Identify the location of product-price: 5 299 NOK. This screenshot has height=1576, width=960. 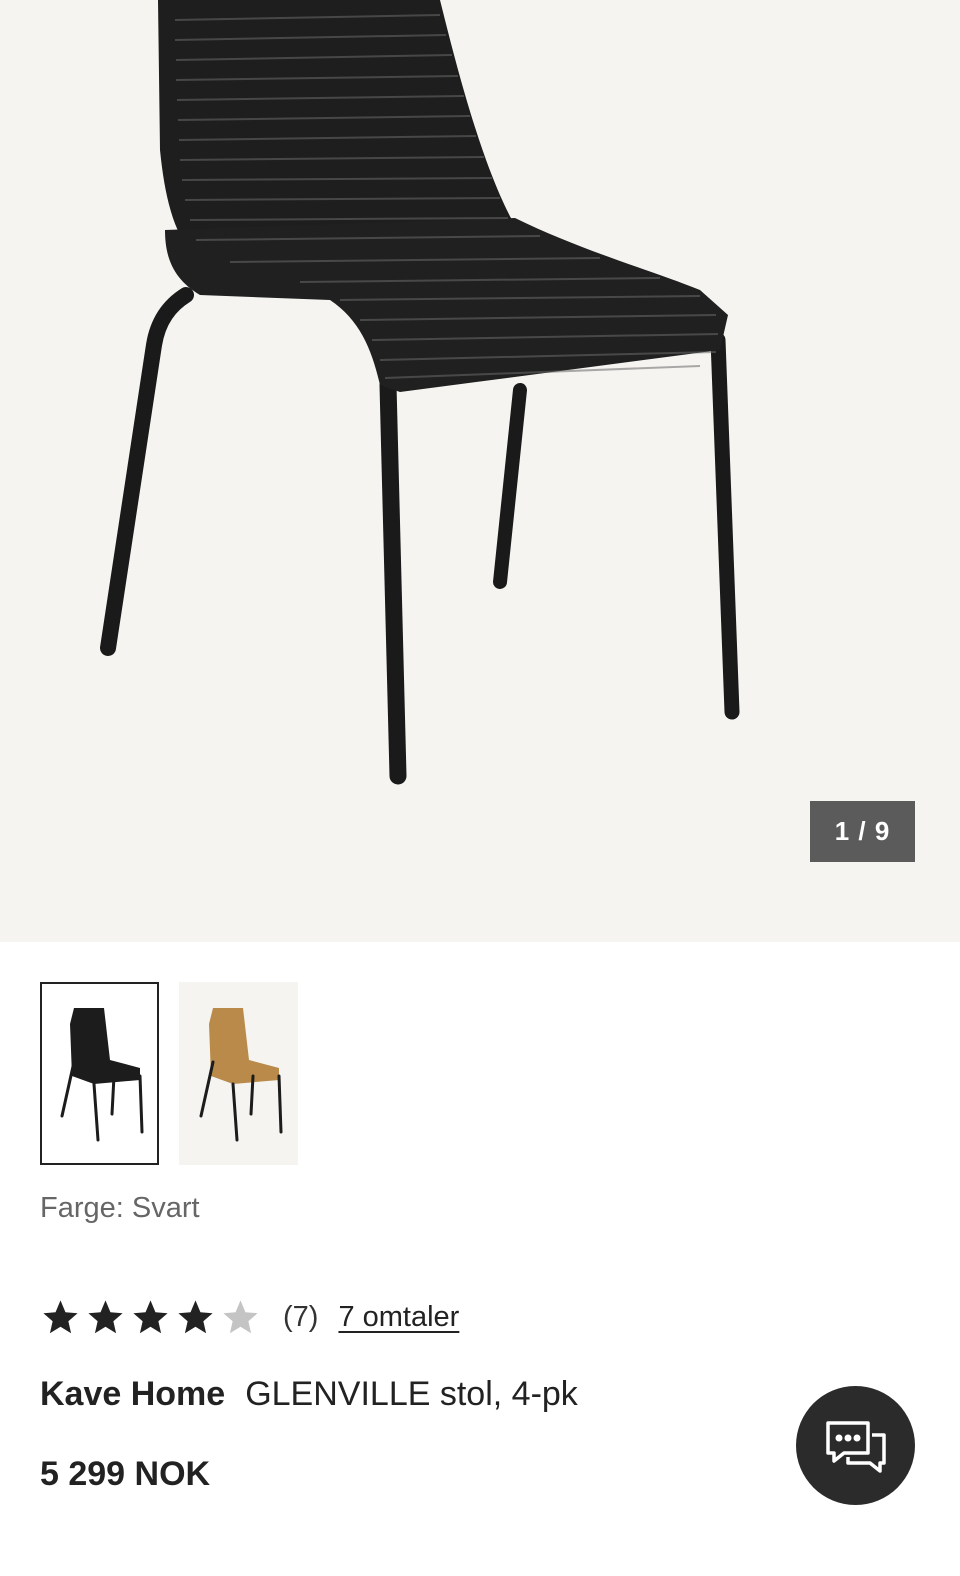
(125, 1474).